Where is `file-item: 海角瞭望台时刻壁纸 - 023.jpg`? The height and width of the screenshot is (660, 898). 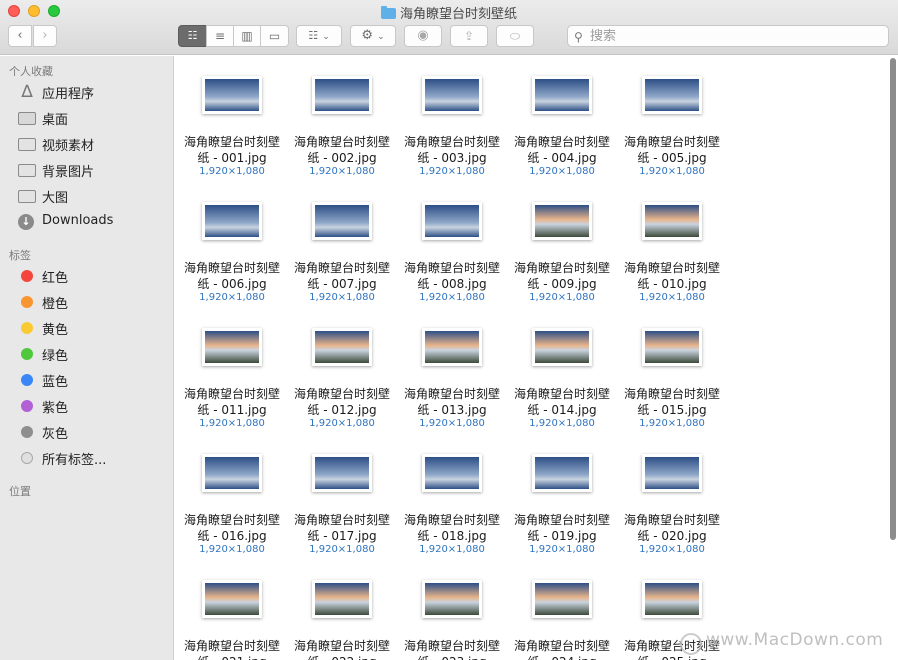
file-item: 海角瞭望台时刻壁纸 - 023.jpg is located at coordinates (452, 610).